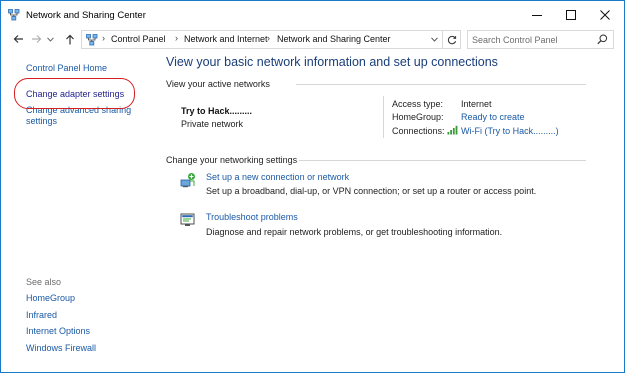 The image size is (625, 373). What do you see at coordinates (41, 315) in the screenshot?
I see `see-also-infrared-link: Infrared` at bounding box center [41, 315].